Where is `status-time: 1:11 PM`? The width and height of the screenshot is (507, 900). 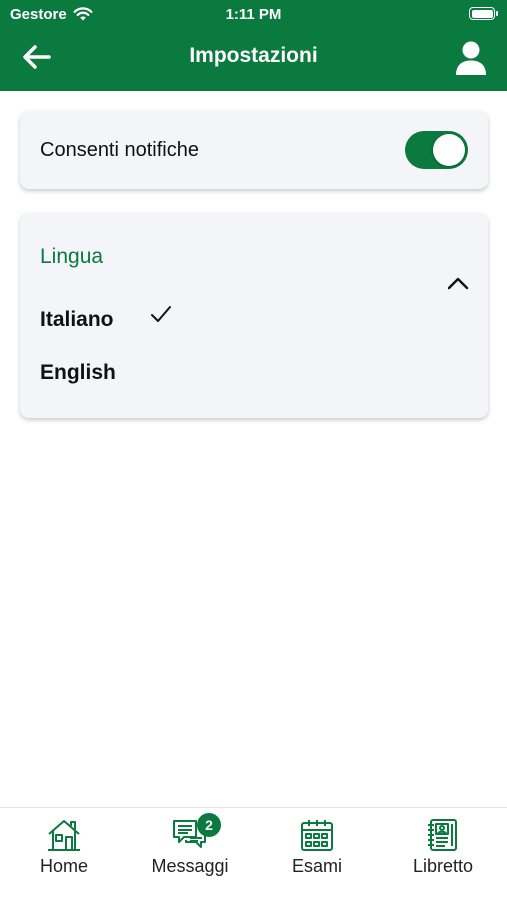 status-time: 1:11 PM is located at coordinates (253, 14).